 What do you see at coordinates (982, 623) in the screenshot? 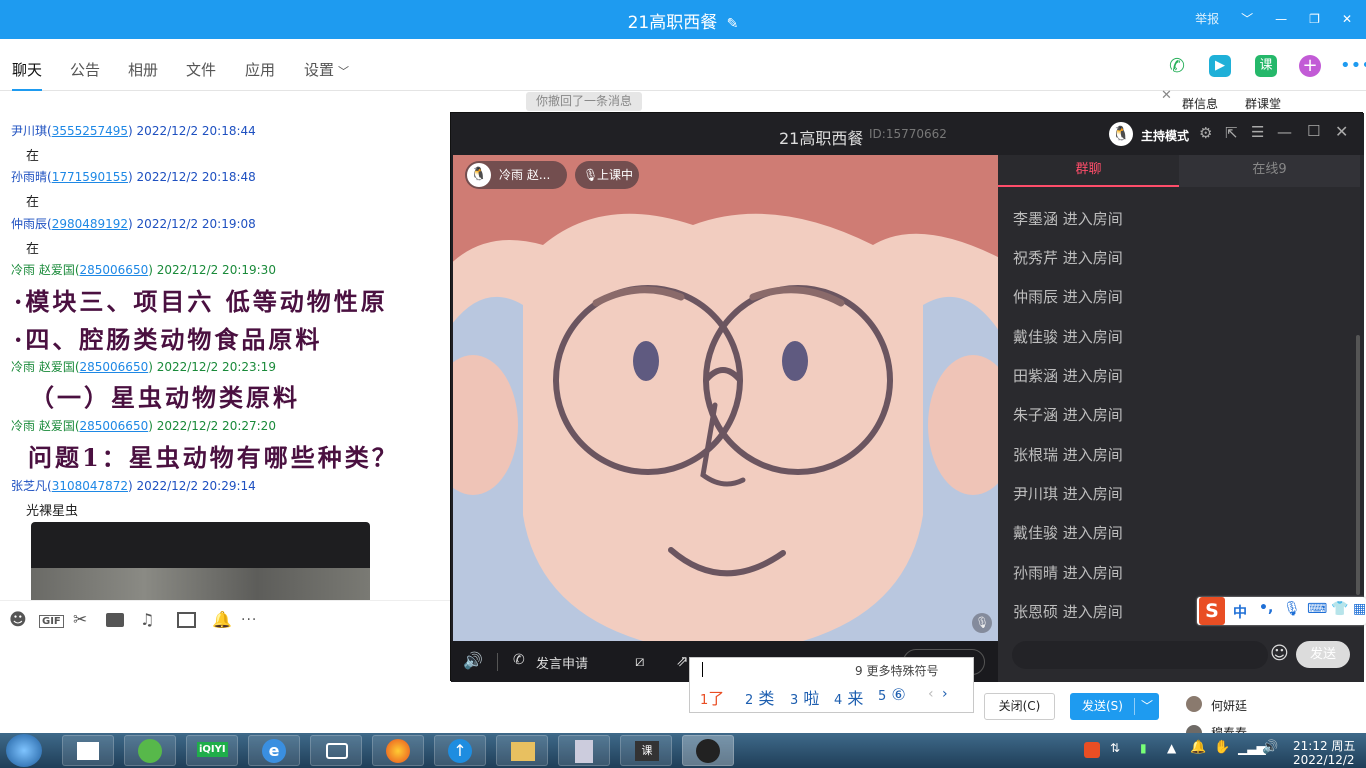
I see `mic-muted-icon: 🎙` at bounding box center [982, 623].